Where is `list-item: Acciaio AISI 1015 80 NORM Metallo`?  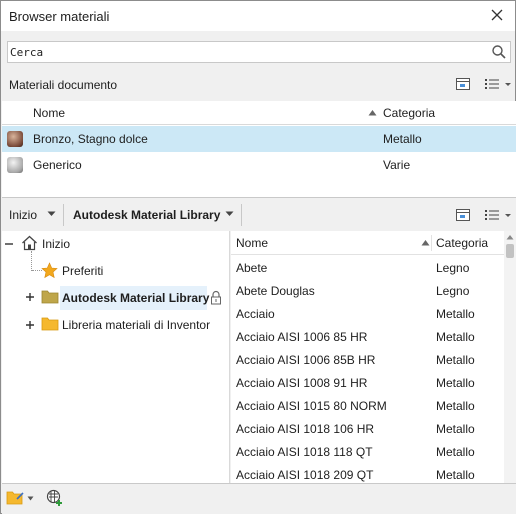 list-item: Acciaio AISI 1015 80 NORM Metallo is located at coordinates (366, 406).